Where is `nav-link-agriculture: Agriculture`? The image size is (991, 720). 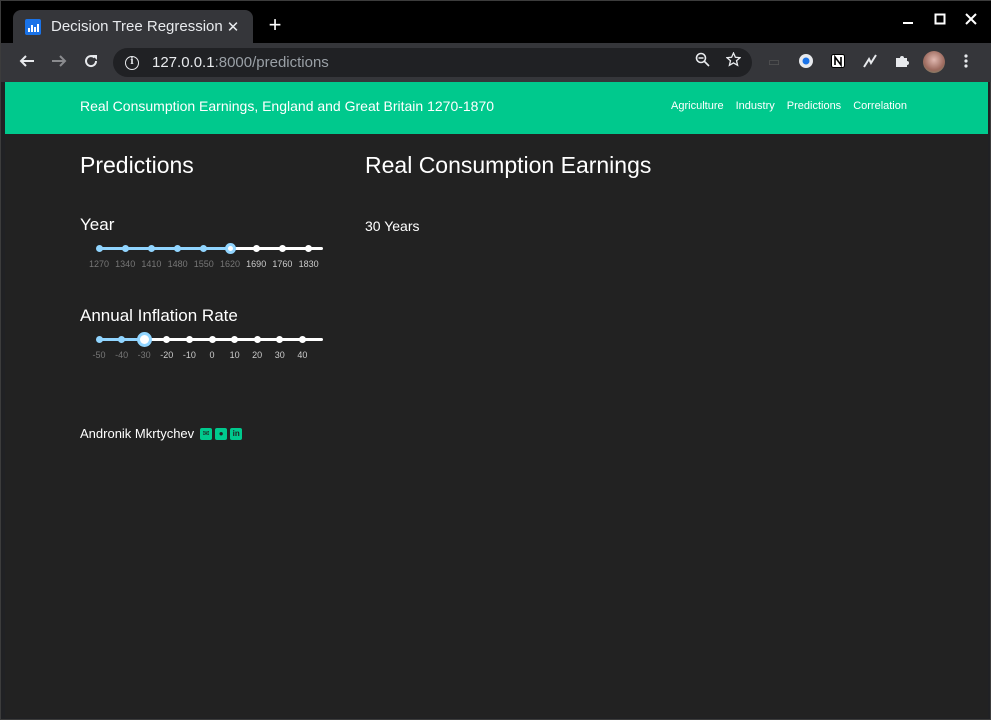 nav-link-agriculture: Agriculture is located at coordinates (697, 106).